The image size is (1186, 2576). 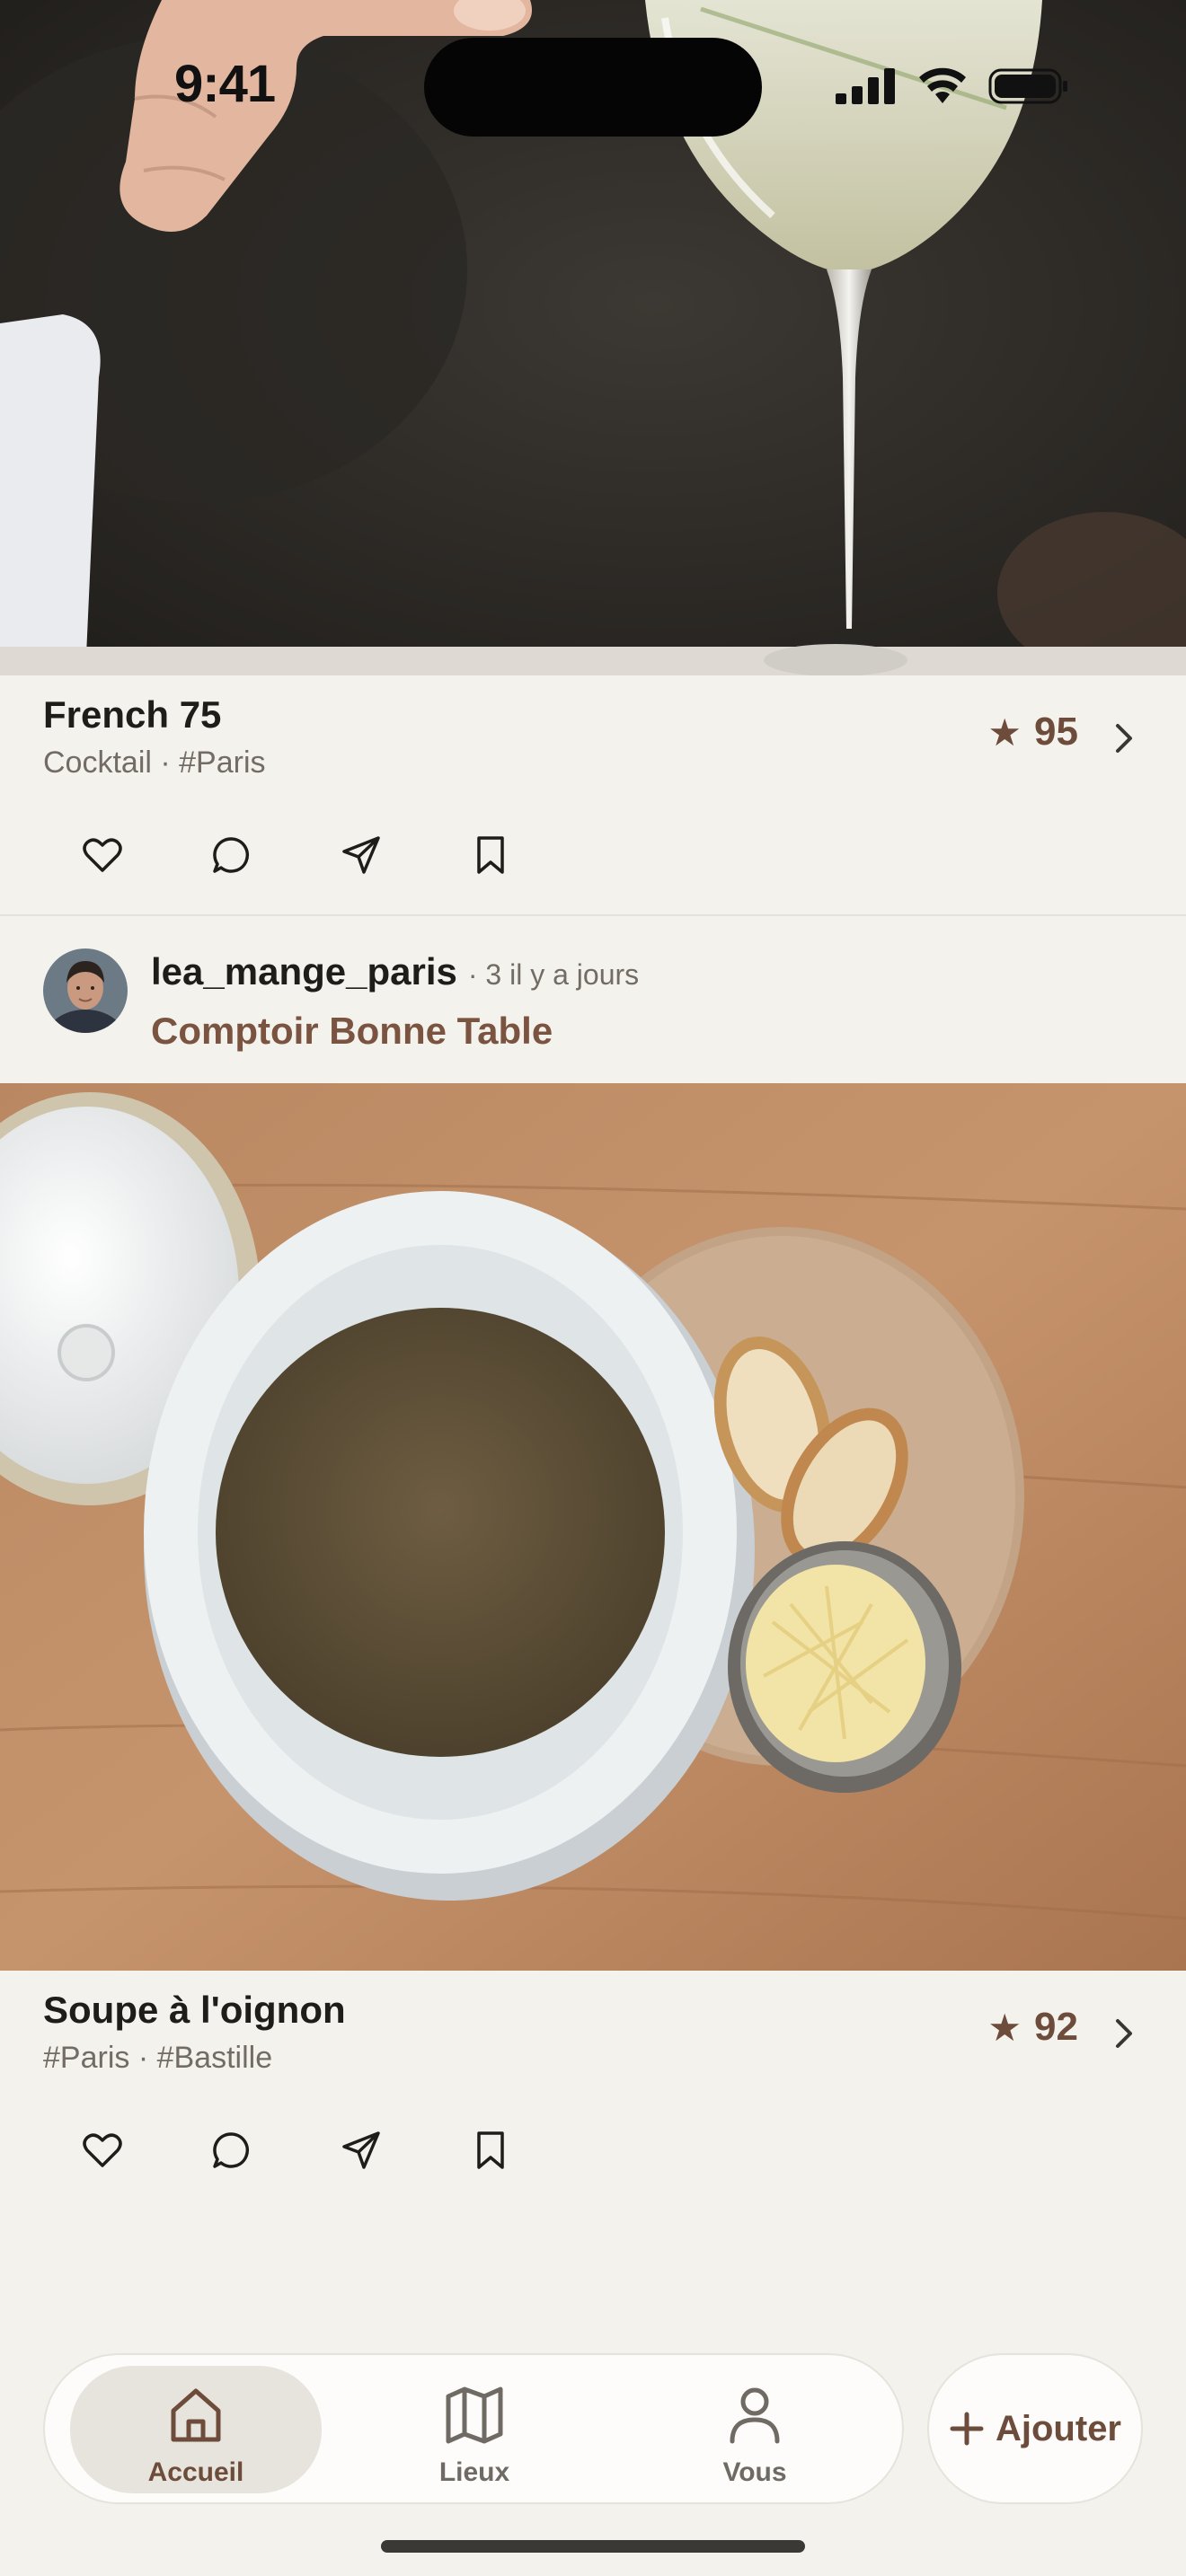 What do you see at coordinates (304, 971) in the screenshot?
I see `author-username: lea_mange_paris` at bounding box center [304, 971].